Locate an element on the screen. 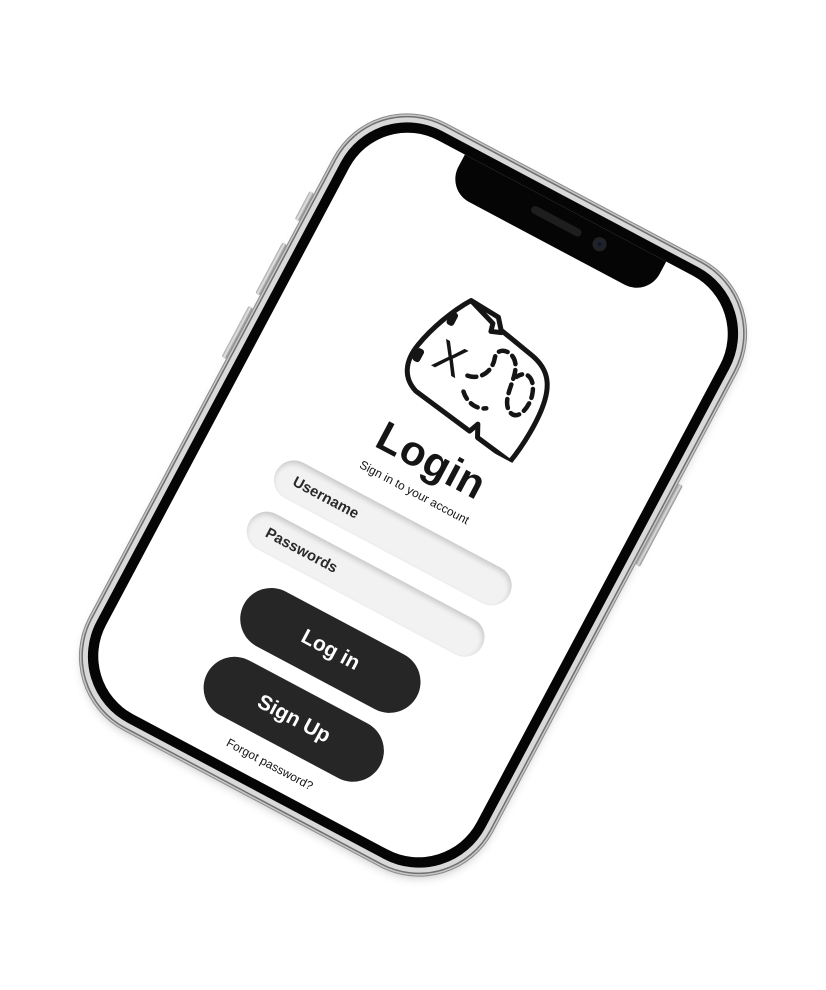 The width and height of the screenshot is (826, 990). logo-x-mark: X is located at coordinates (449, 358).